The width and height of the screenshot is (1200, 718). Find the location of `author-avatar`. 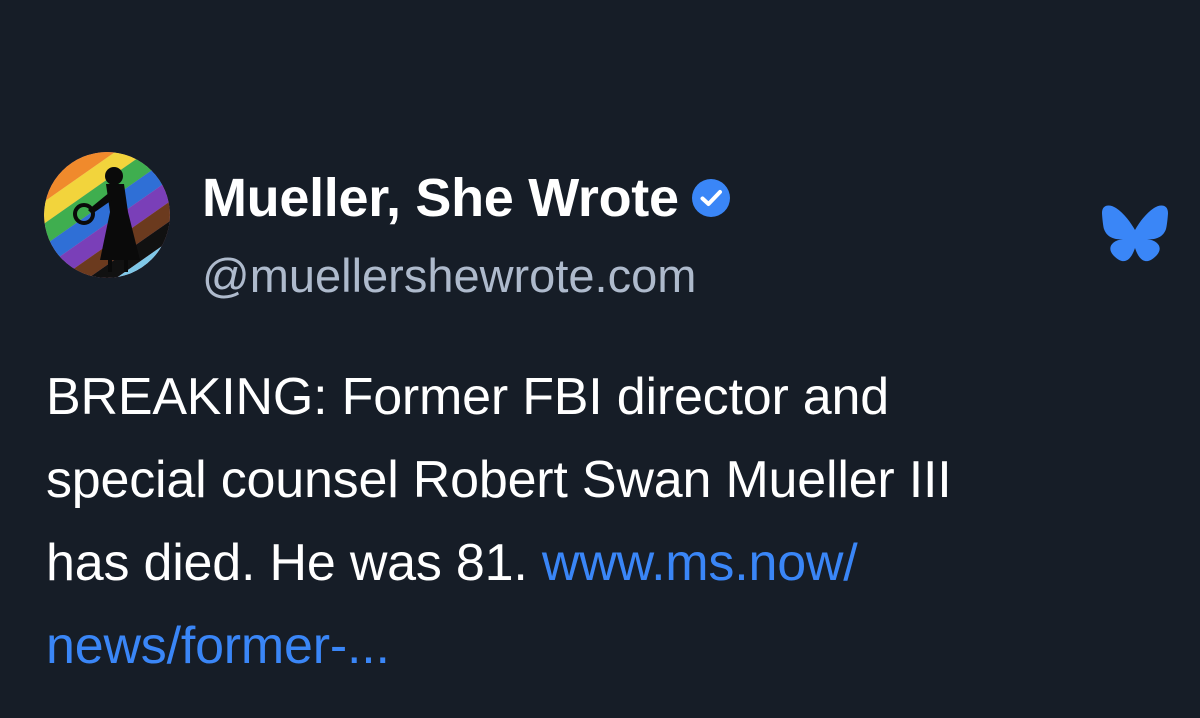

author-avatar is located at coordinates (107, 215).